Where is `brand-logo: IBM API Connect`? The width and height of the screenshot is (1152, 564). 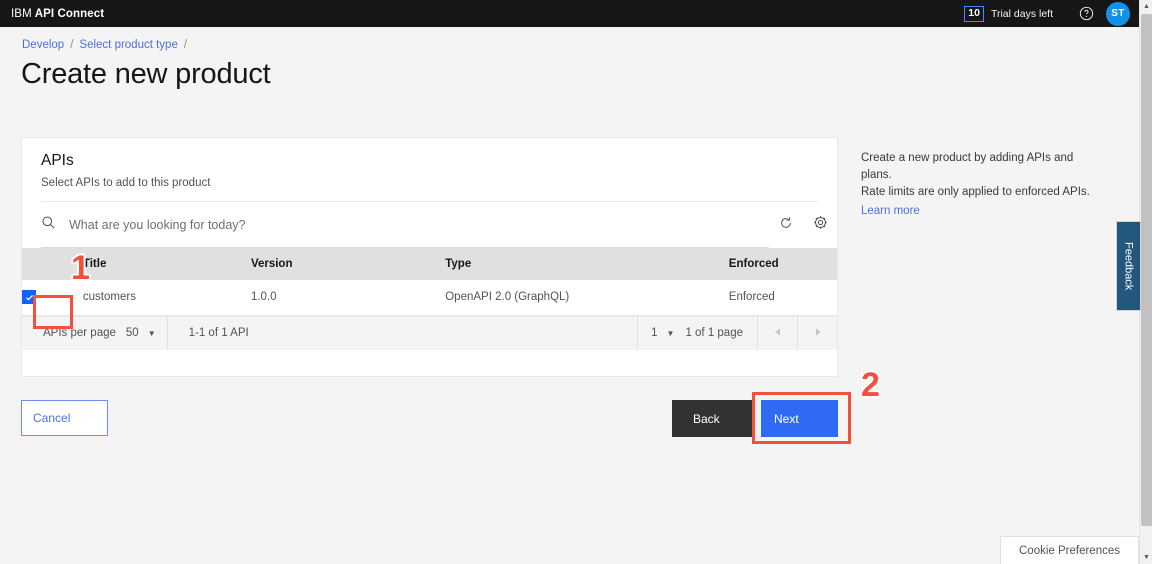
brand-logo: IBM API Connect is located at coordinates (52, 14).